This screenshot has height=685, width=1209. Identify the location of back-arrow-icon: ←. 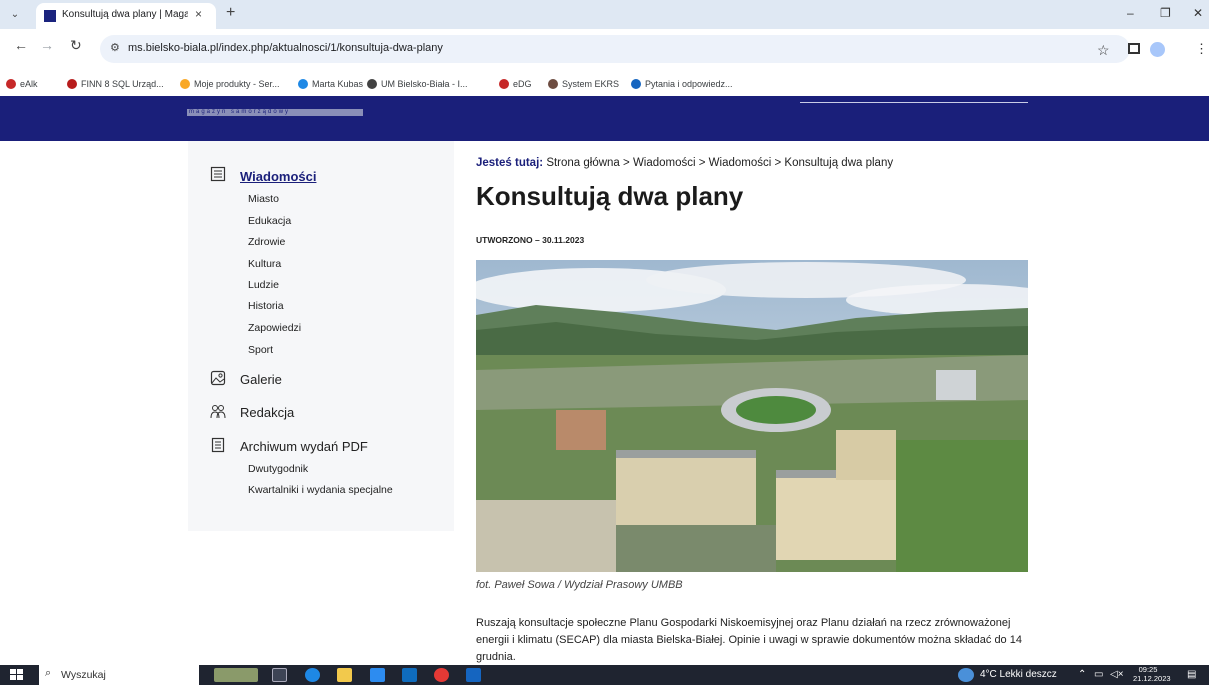
(21, 45).